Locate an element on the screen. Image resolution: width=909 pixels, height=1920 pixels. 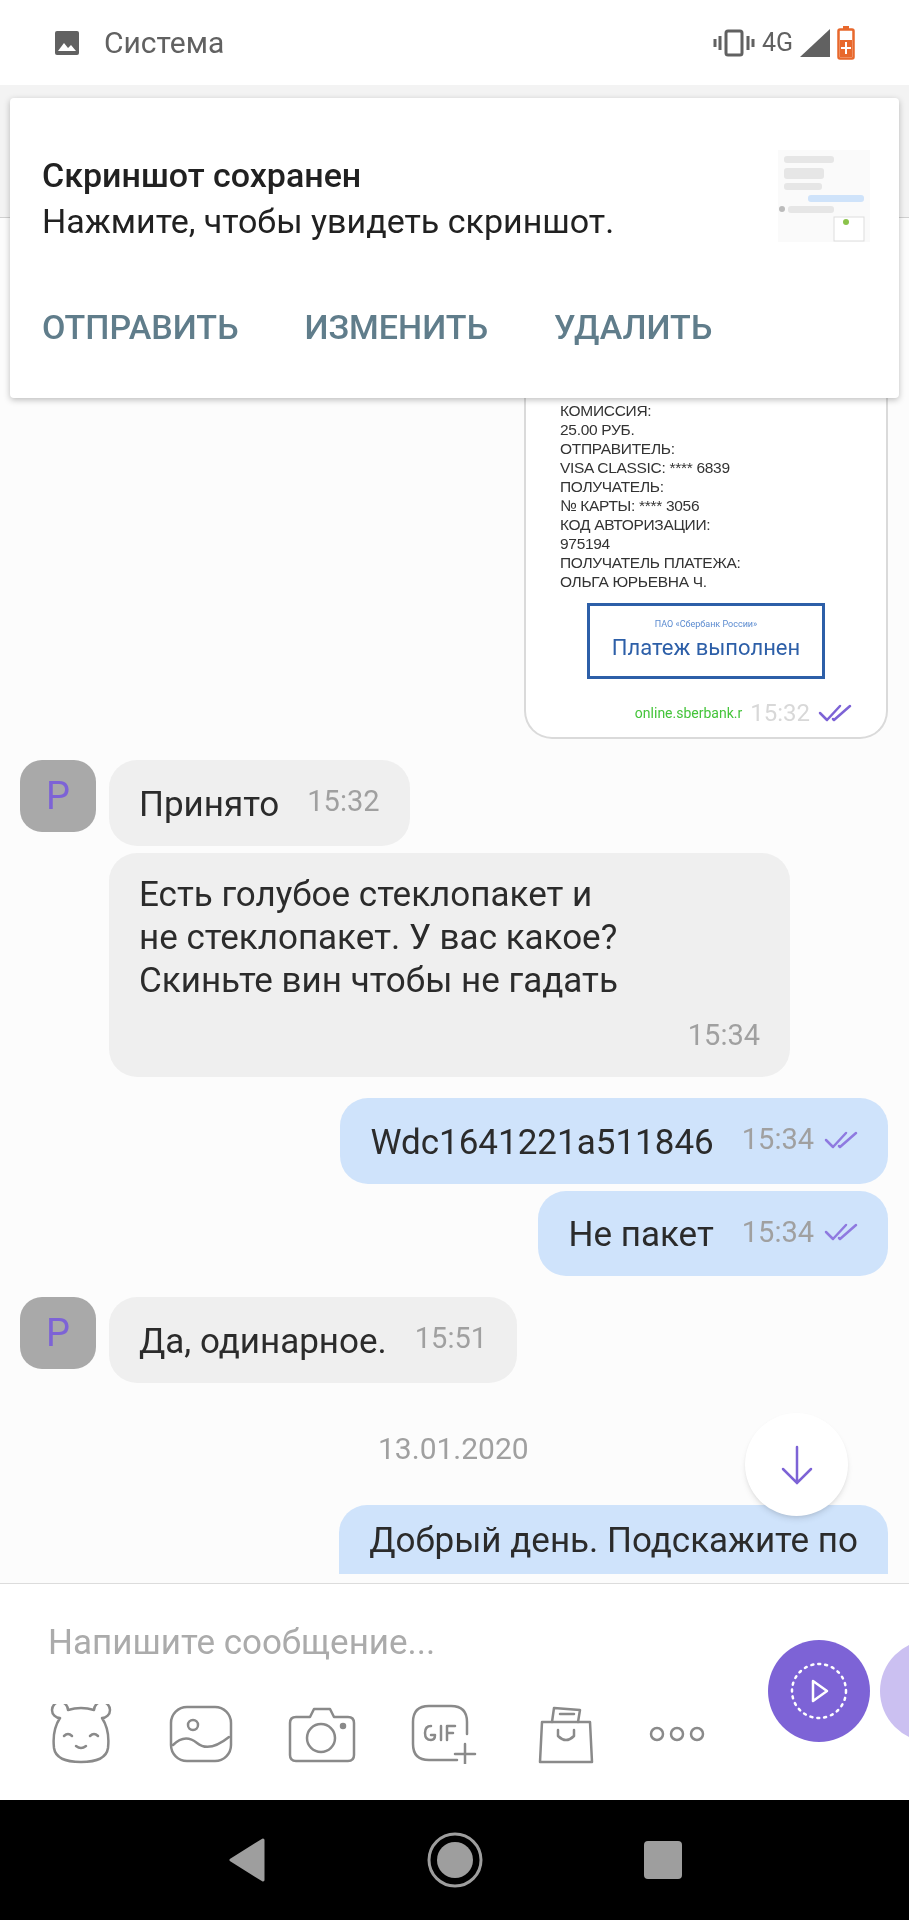
camera-icon is located at coordinates (322, 1734).